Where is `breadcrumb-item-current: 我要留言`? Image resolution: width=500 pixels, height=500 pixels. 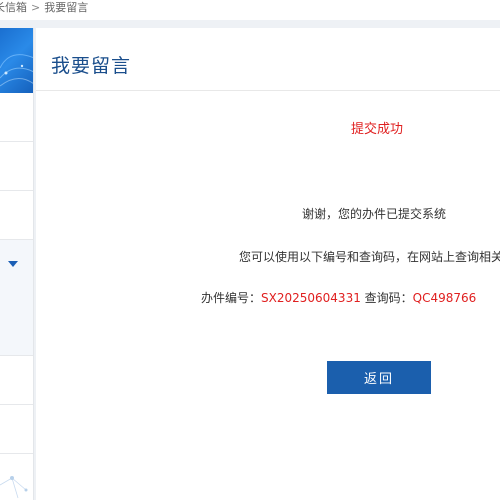 breadcrumb-item-current: 我要留言 is located at coordinates (66, 7).